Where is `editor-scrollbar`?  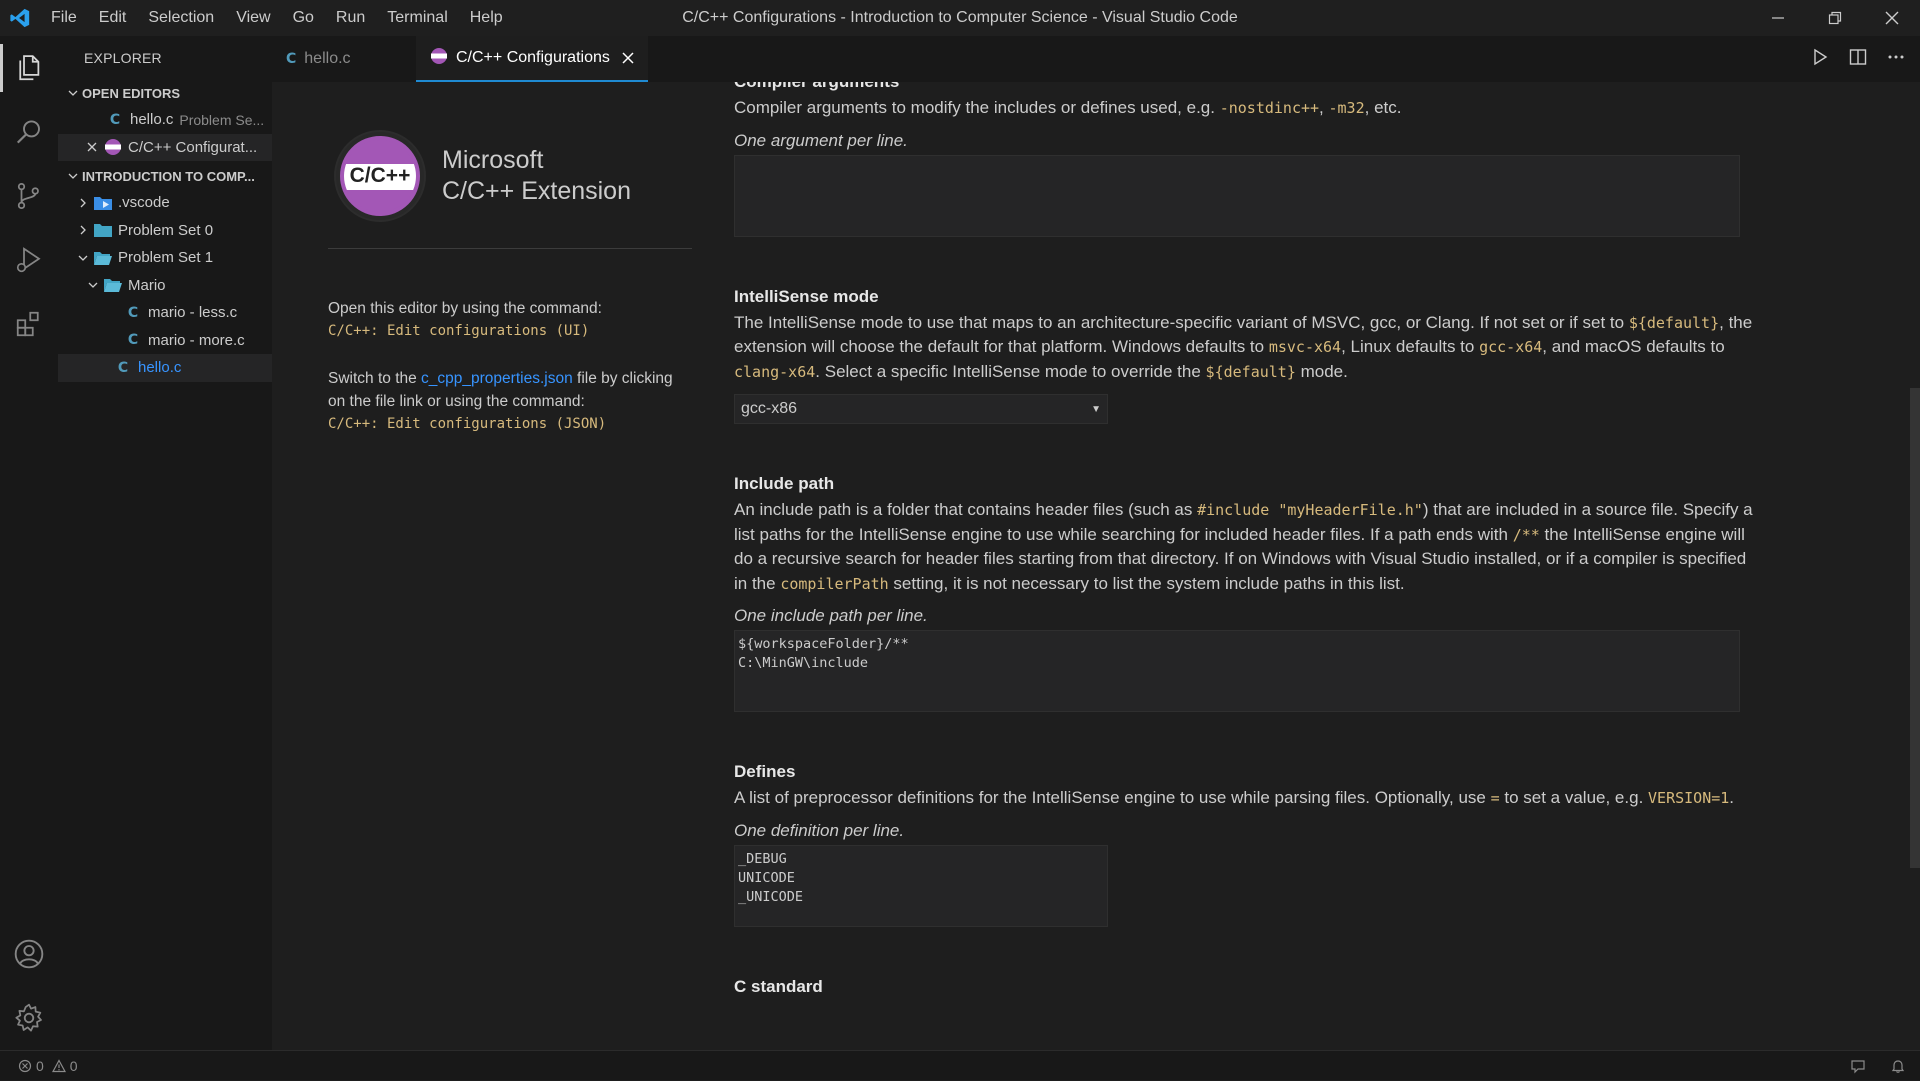 editor-scrollbar is located at coordinates (1915, 628).